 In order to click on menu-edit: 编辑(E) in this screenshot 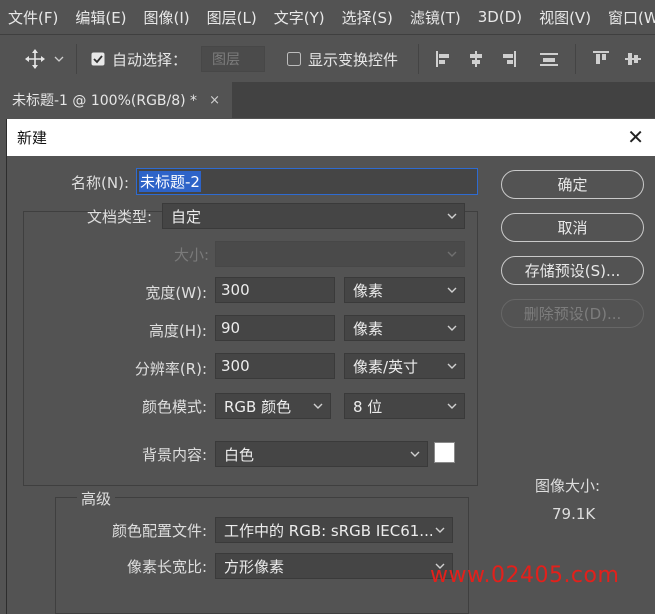, I will do `click(101, 17)`.